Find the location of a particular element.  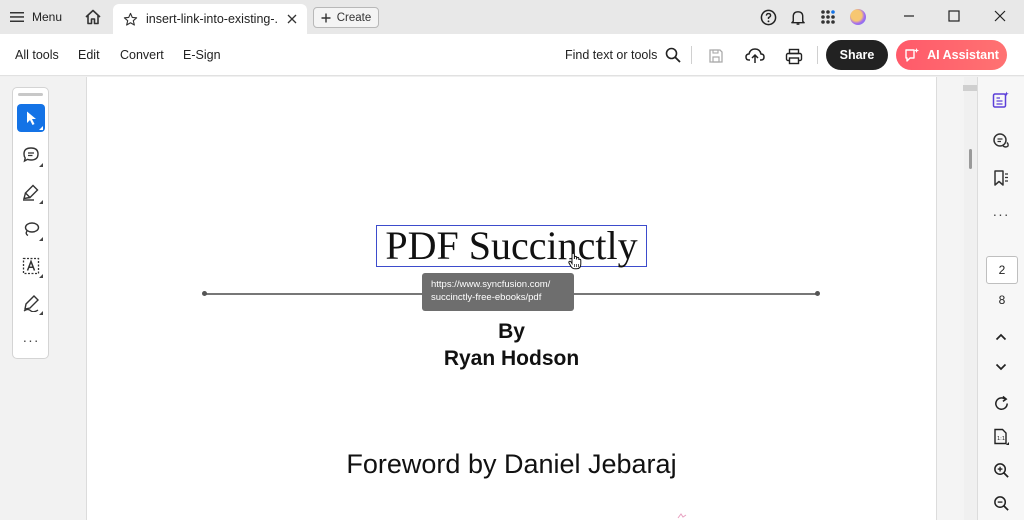

minimize-icon is located at coordinates (909, 16).